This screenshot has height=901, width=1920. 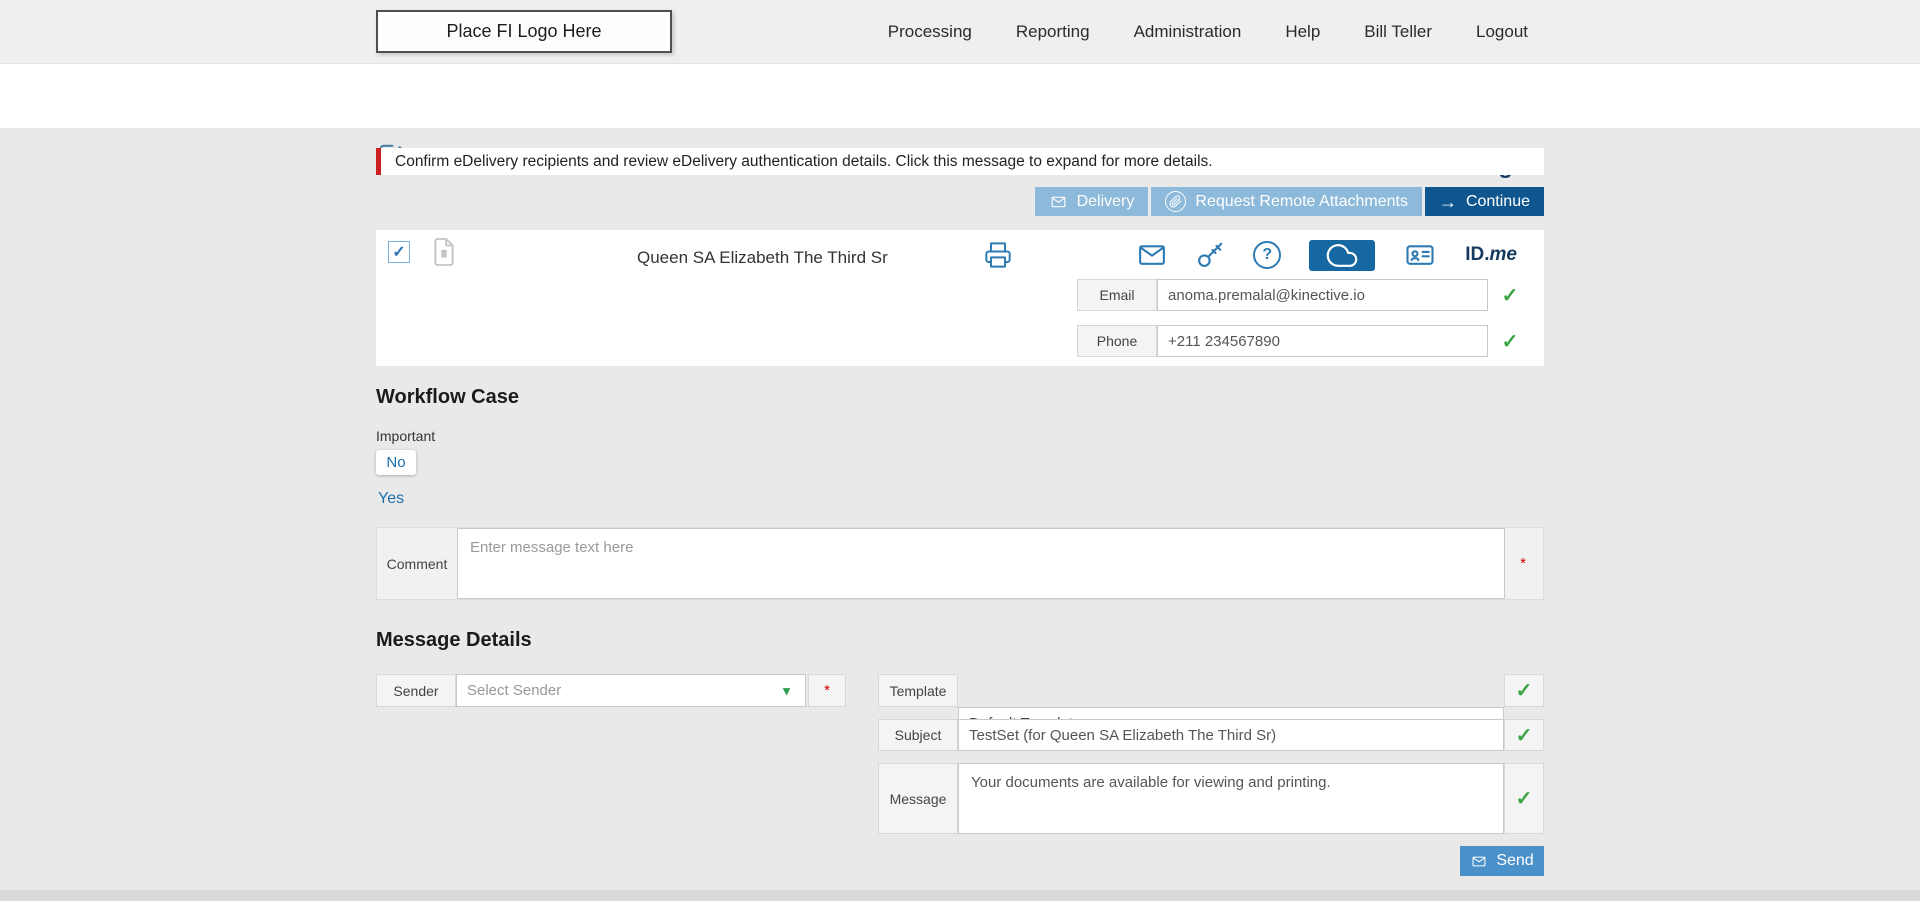 What do you see at coordinates (960, 895) in the screenshot?
I see `footer-strip` at bounding box center [960, 895].